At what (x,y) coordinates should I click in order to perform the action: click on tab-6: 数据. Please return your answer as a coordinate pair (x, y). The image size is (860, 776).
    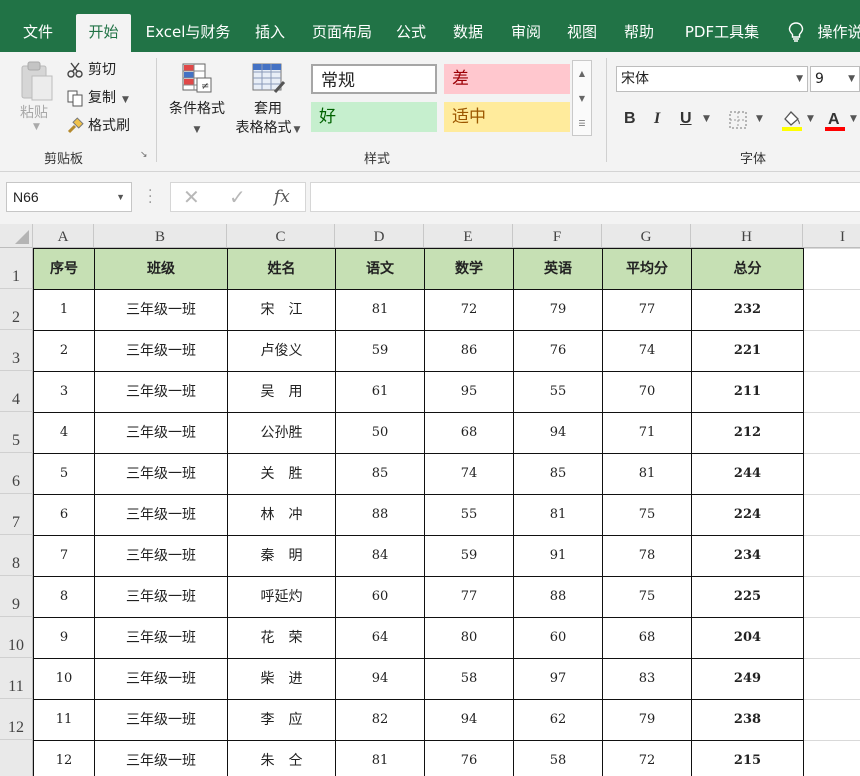
    Looking at the image, I should click on (468, 32).